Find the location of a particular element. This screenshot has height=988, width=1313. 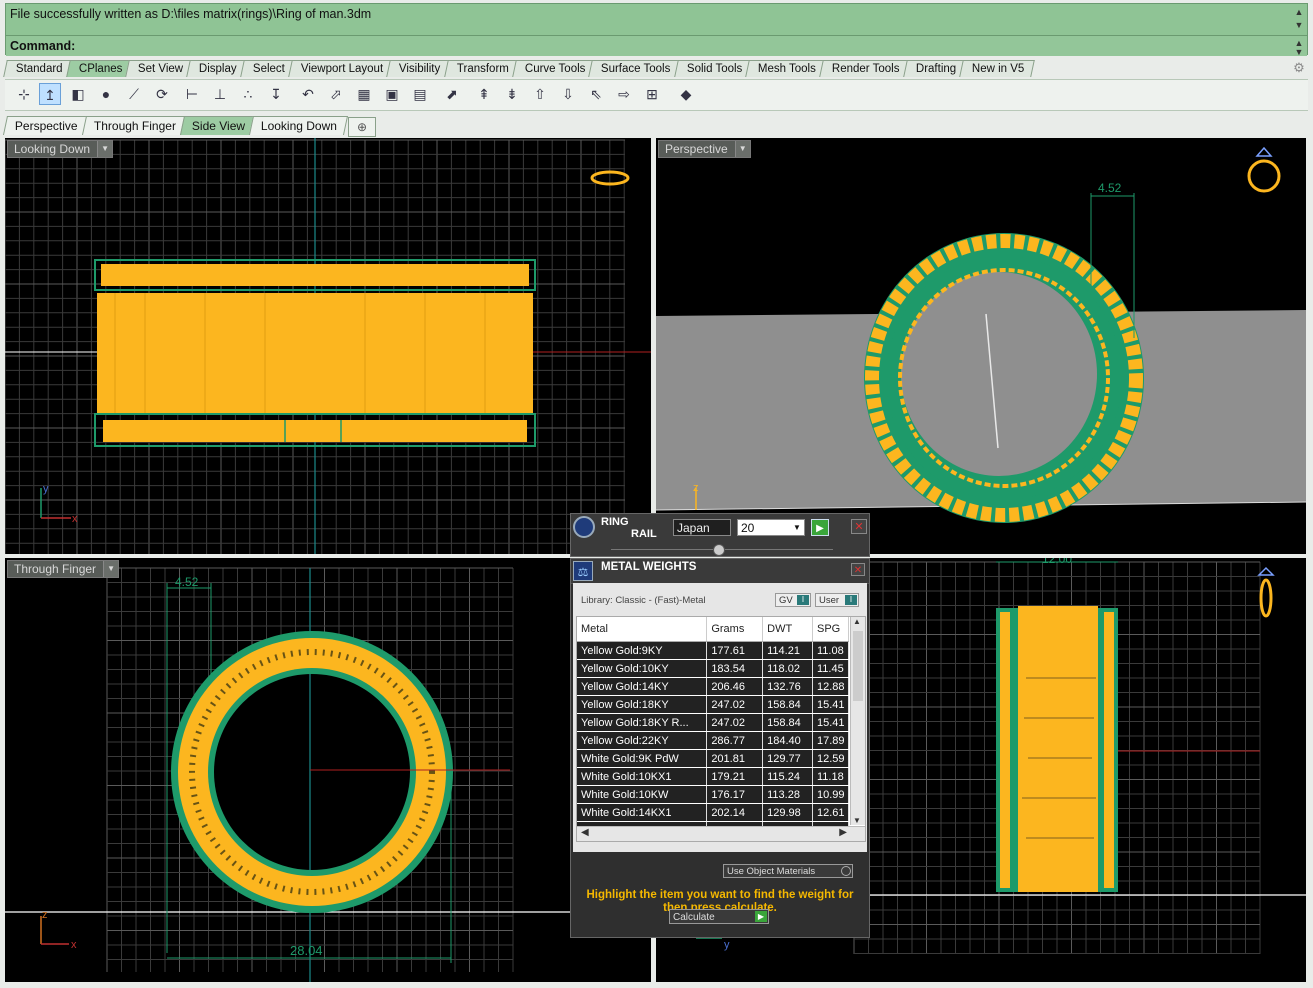

viewport-title-perspective: Perspective ▼ is located at coordinates (704, 149).